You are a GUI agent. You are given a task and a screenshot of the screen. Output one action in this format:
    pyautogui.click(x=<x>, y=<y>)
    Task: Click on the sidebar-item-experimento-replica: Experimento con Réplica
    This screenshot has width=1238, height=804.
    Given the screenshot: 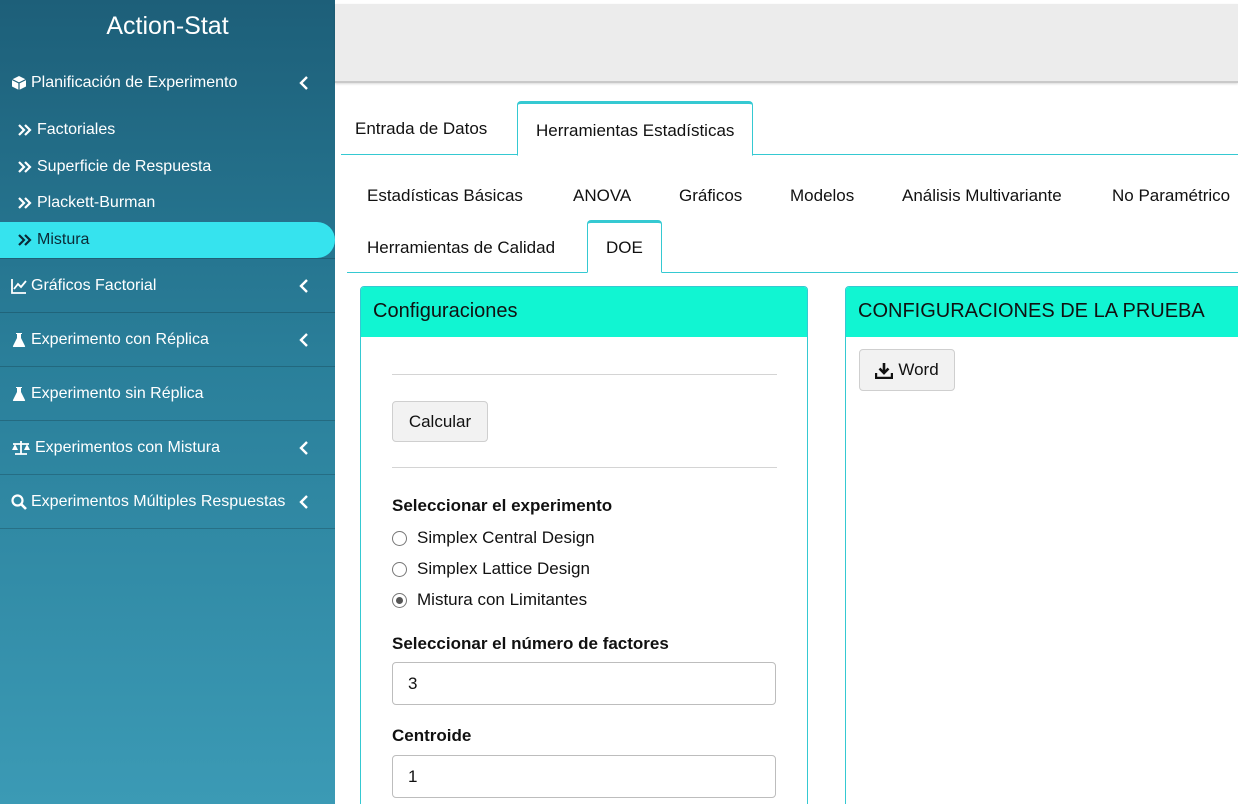 What is the action you would take?
    pyautogui.click(x=167, y=340)
    